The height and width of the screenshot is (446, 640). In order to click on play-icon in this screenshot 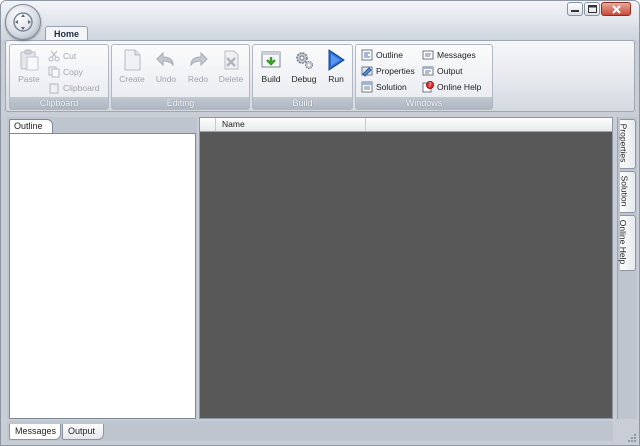, I will do `click(336, 60)`.